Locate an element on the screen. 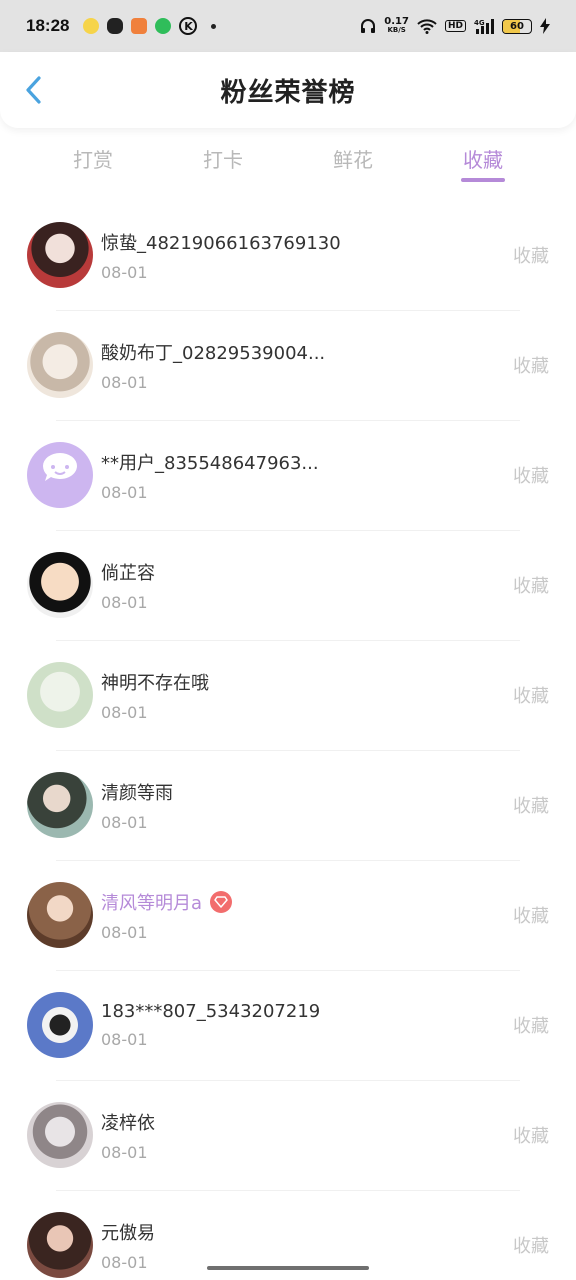 This screenshot has width=576, height=1280. fan-name: 清风等明月a is located at coordinates (152, 903).